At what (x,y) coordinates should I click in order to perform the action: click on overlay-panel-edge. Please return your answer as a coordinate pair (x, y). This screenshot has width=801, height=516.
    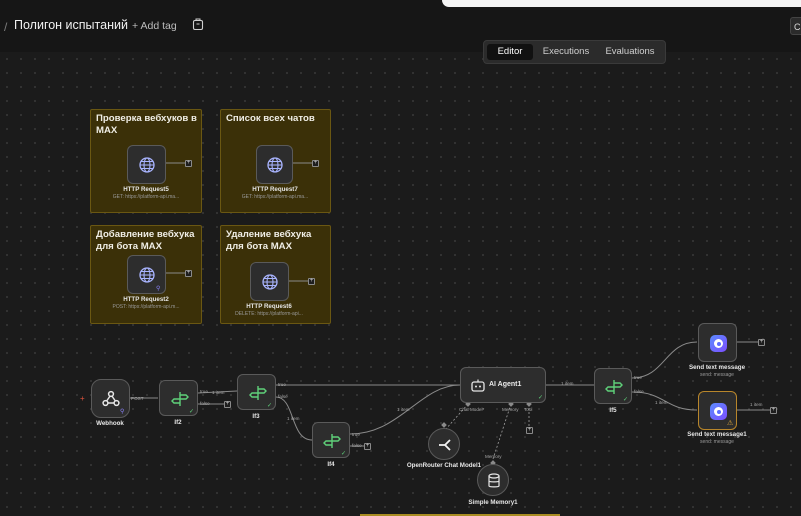
    Looking at the image, I should click on (621, 3).